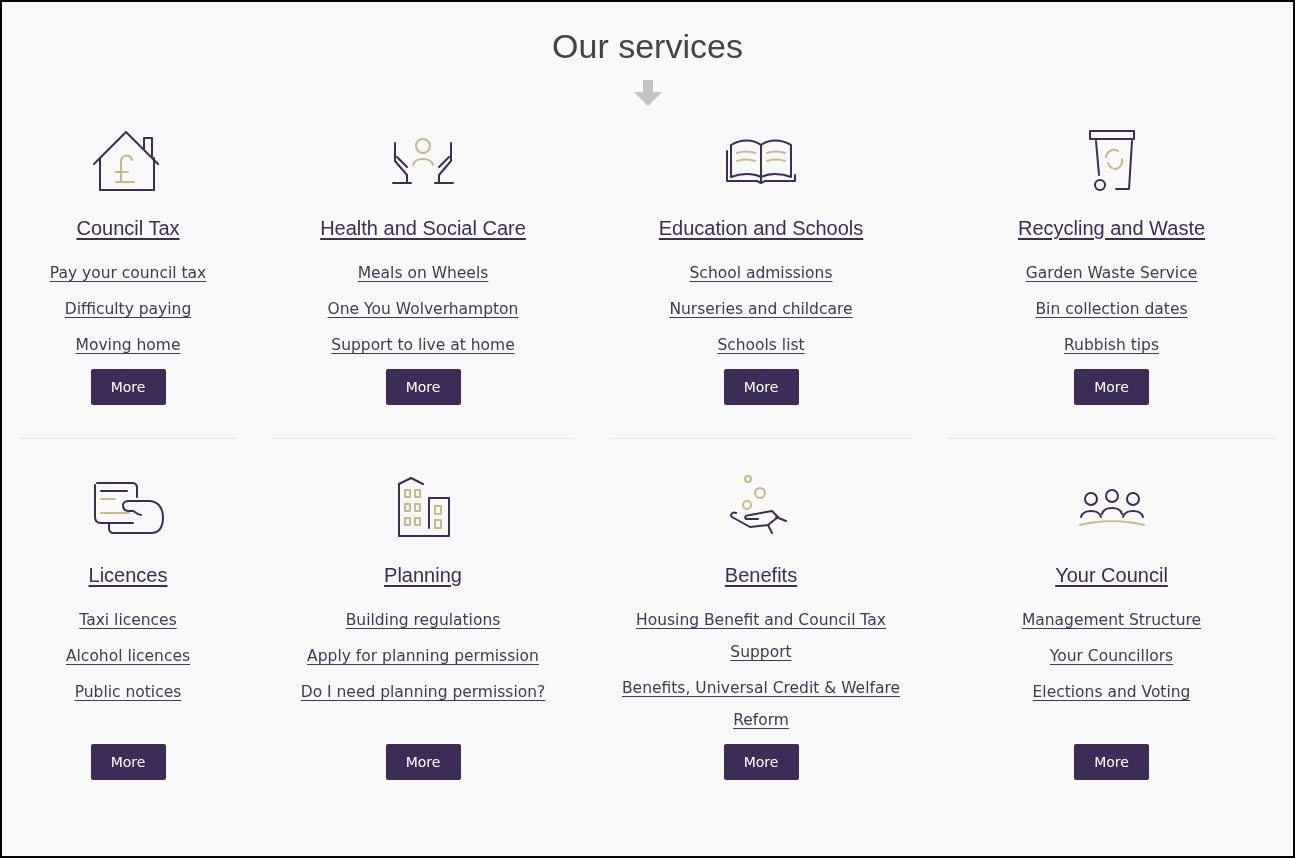  I want to click on service-link: Rubbish tips, so click(1111, 345).